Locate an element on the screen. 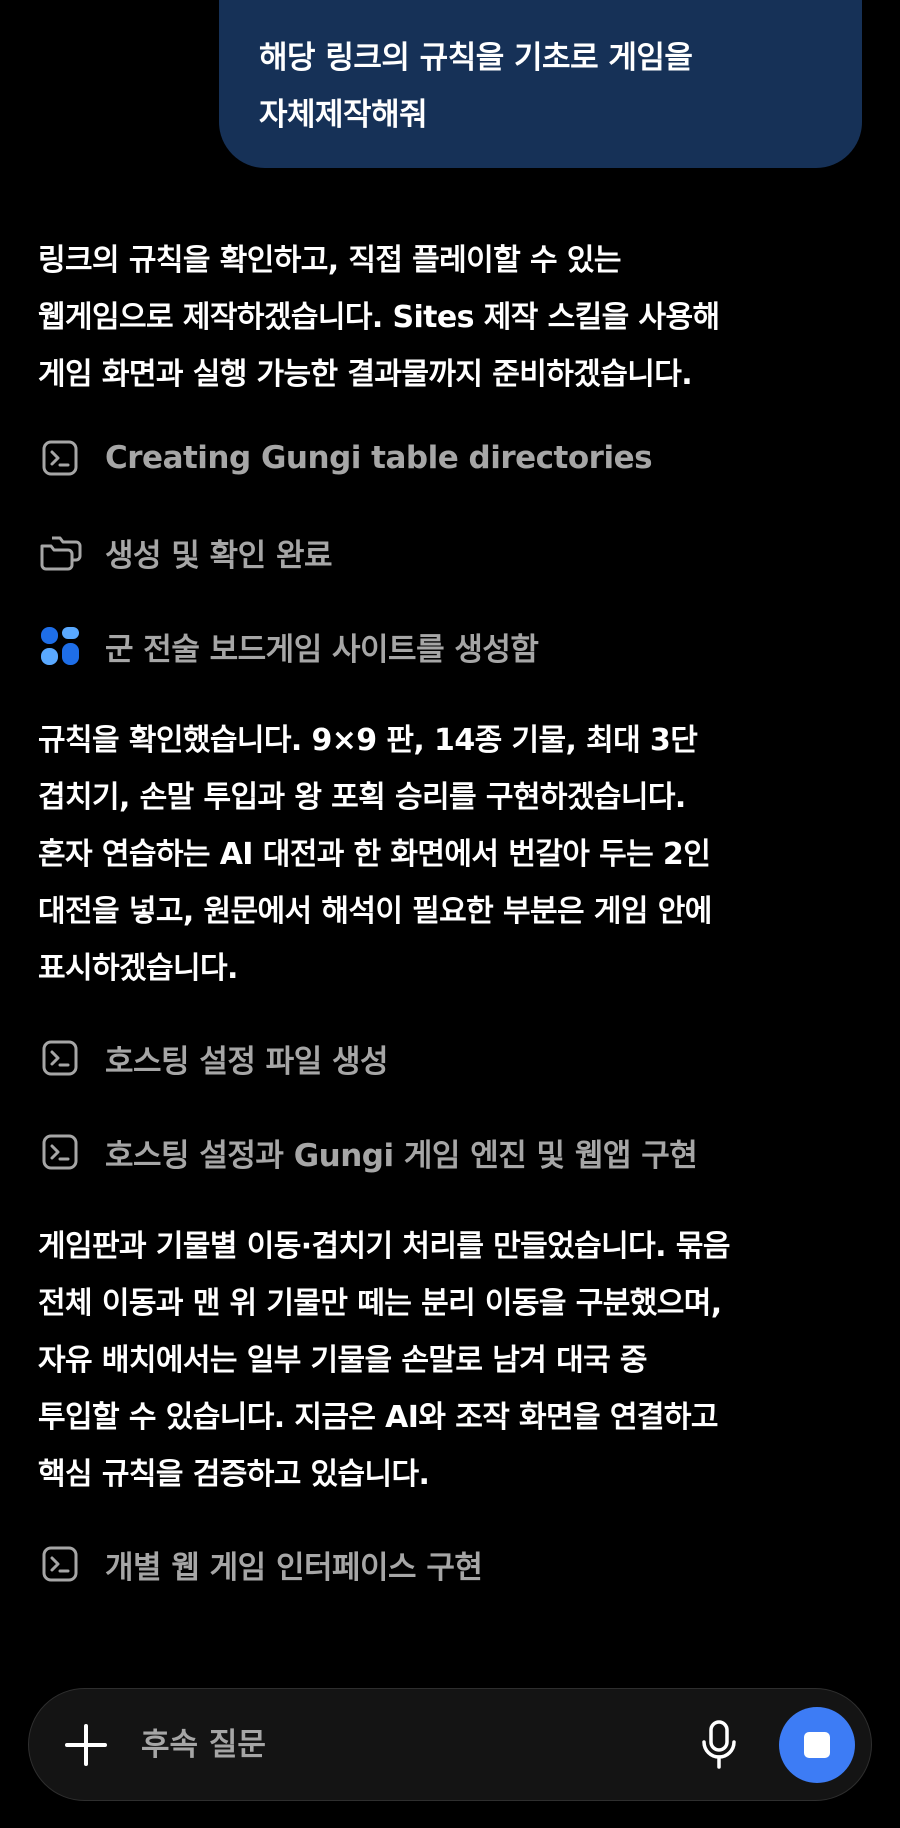  step-label: 호스팅 설정과 Gungi 게임 엔진 및 웹앱 구현 is located at coordinates (401, 1155).